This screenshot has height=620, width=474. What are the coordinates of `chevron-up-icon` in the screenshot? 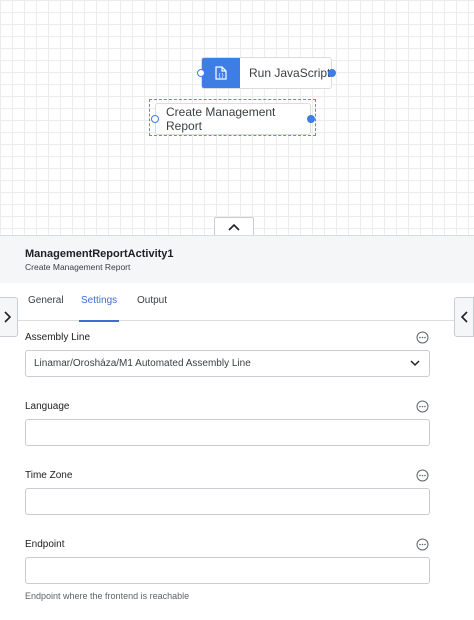 It's located at (234, 227).